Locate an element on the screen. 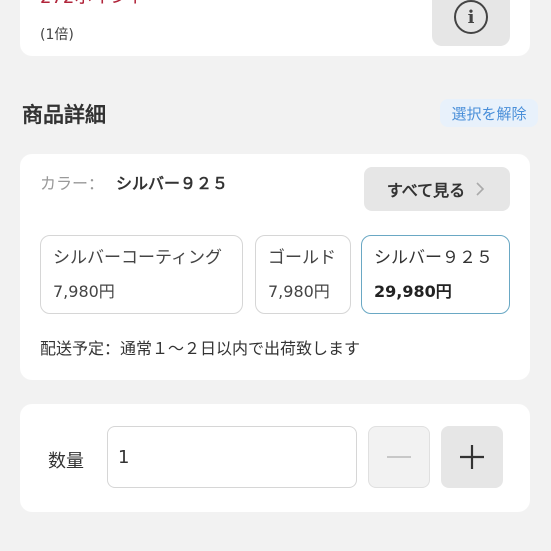 The image size is (551, 551). delivery-estimate: 配送予定：通常１～２日以内で出荷致します is located at coordinates (200, 348).